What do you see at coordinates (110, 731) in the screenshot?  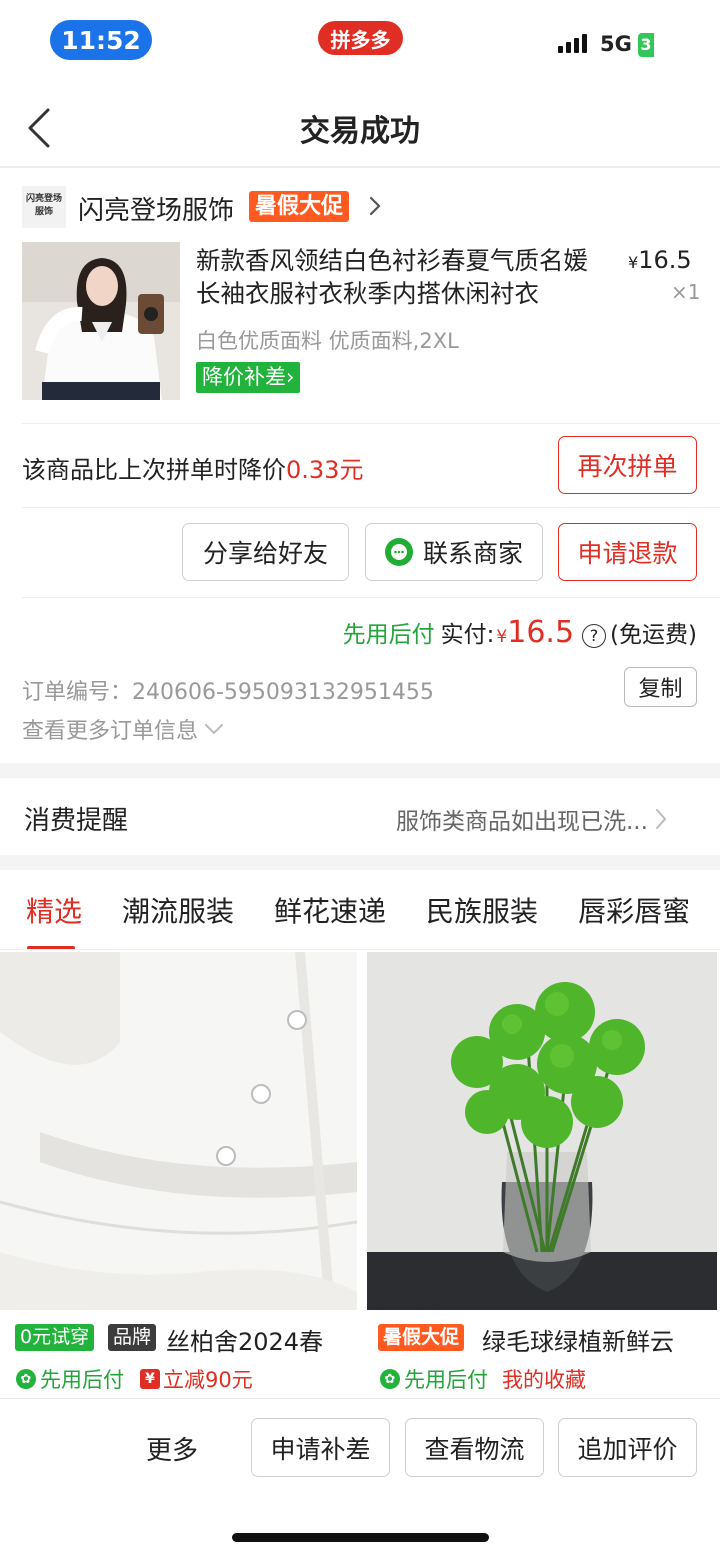 I see `more-order-info-label: 查看更多订单信息` at bounding box center [110, 731].